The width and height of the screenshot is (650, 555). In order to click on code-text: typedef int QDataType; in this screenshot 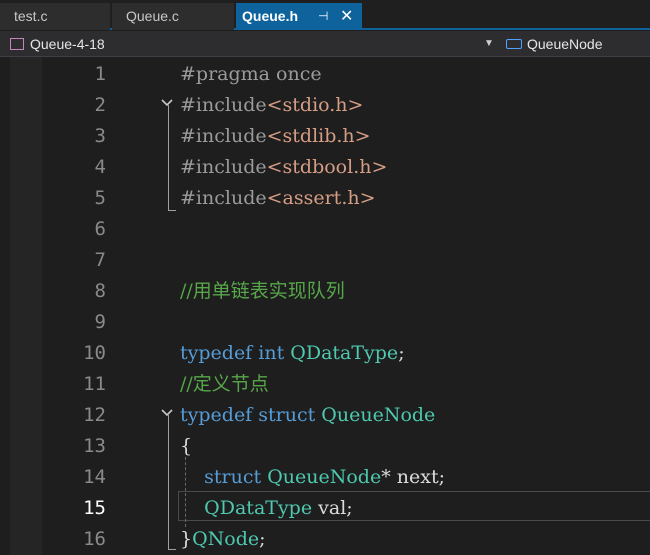, I will do `click(292, 353)`.